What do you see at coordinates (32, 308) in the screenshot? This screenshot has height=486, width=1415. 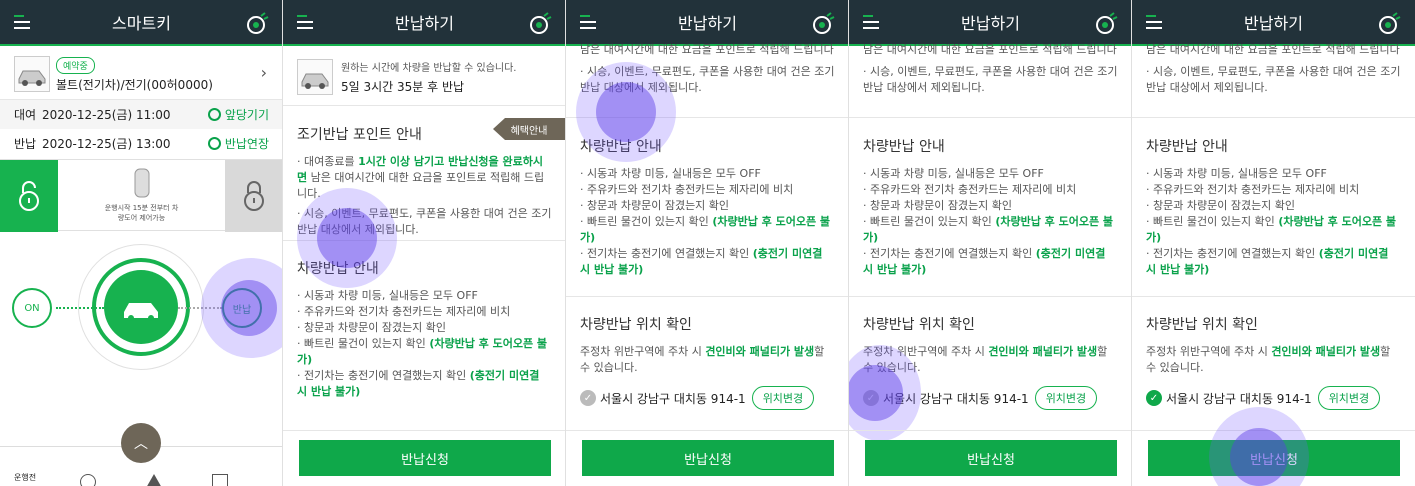 I see `engine-on-button: ON` at bounding box center [32, 308].